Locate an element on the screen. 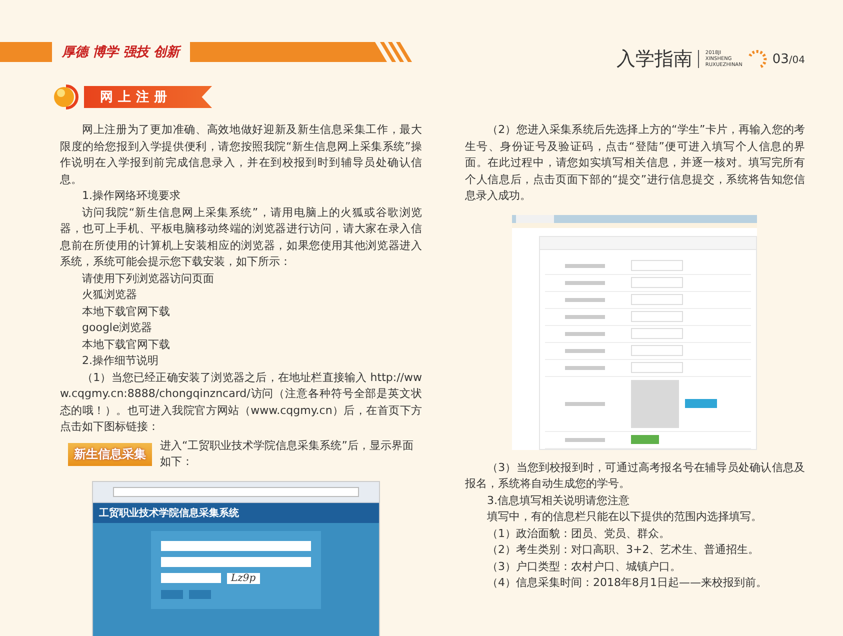 This screenshot has height=636, width=843. page-number: 03/04 is located at coordinates (788, 59).